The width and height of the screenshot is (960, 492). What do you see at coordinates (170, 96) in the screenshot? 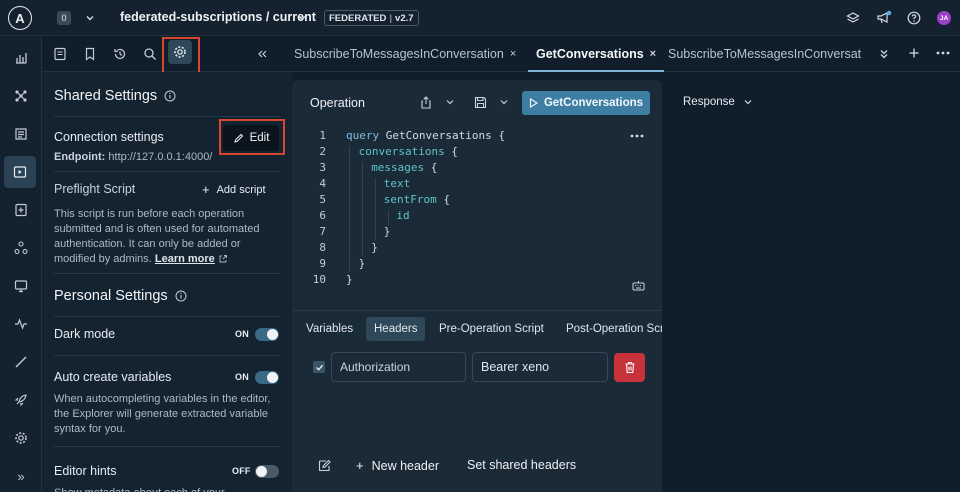
I see `shared-settings-info-icon` at bounding box center [170, 96].